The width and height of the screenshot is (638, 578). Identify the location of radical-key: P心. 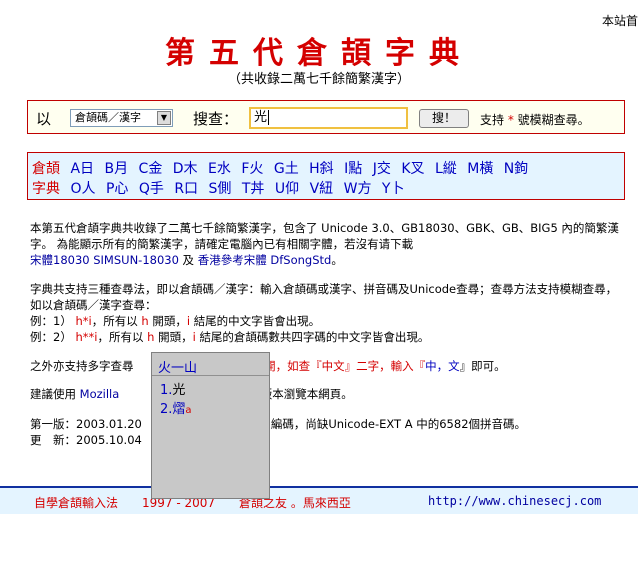
(117, 189).